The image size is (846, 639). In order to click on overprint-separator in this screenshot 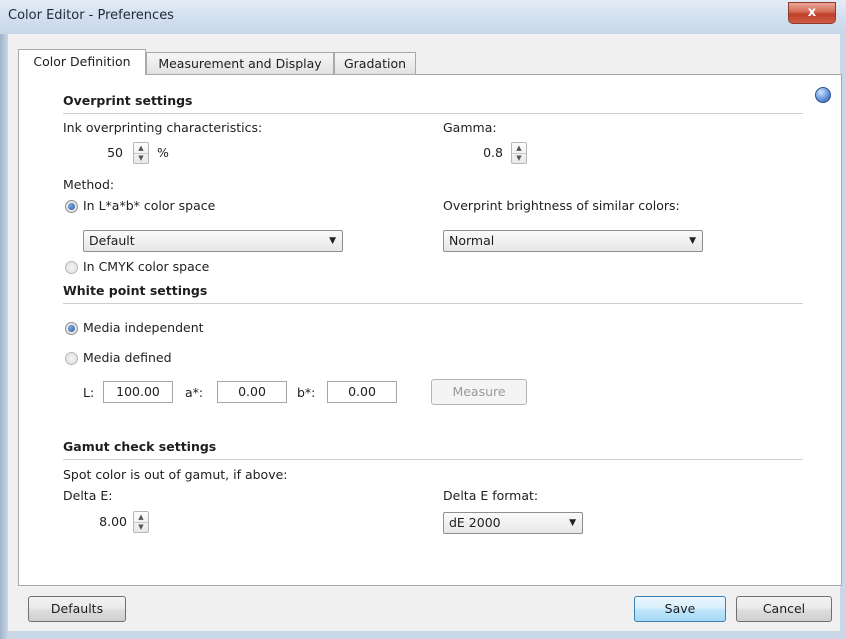, I will do `click(433, 113)`.